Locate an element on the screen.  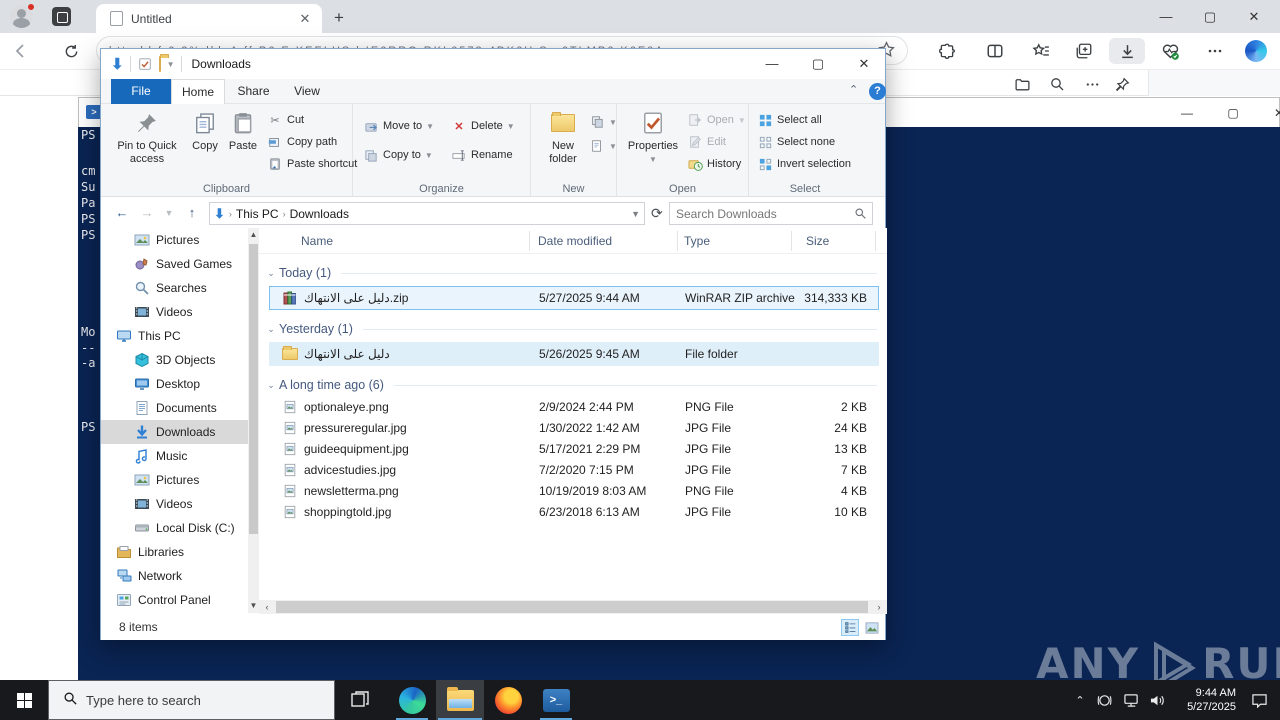
nav-scroll-up-icon: ▲ is located at coordinates (253, 235).